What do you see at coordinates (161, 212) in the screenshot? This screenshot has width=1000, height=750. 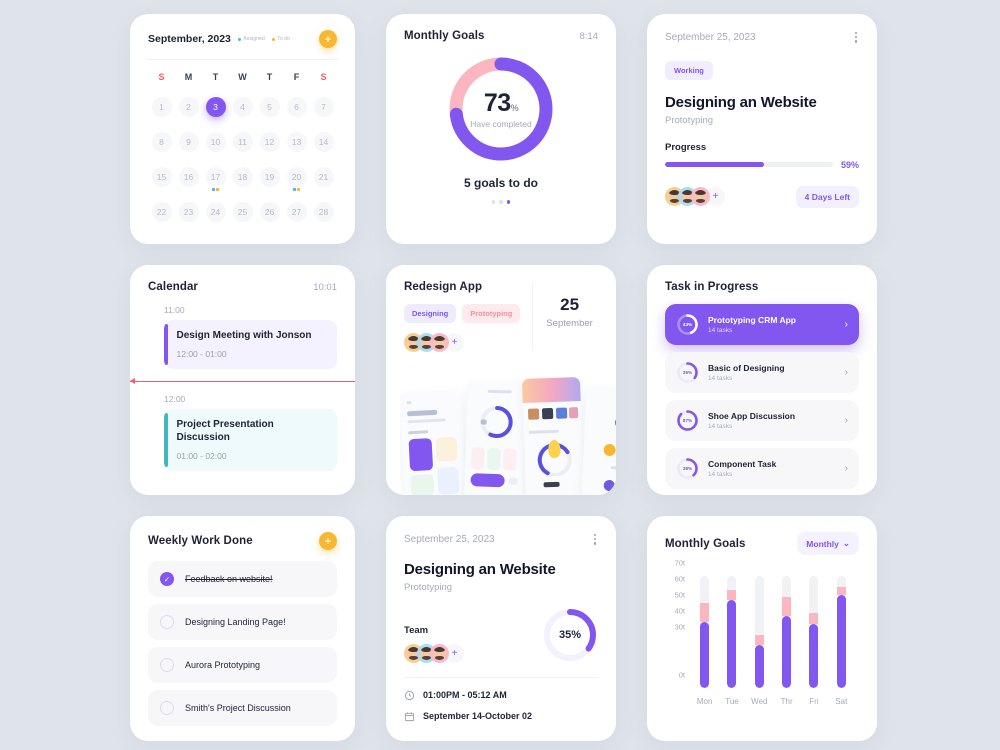 I see `calendar-day-number: 22` at bounding box center [161, 212].